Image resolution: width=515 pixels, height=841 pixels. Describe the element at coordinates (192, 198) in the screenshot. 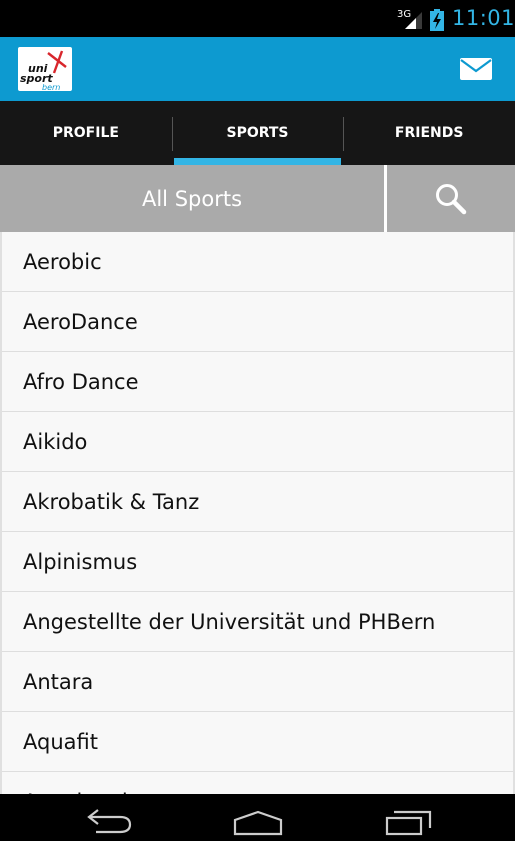

I see `all-sports-button: All Sports` at that location.